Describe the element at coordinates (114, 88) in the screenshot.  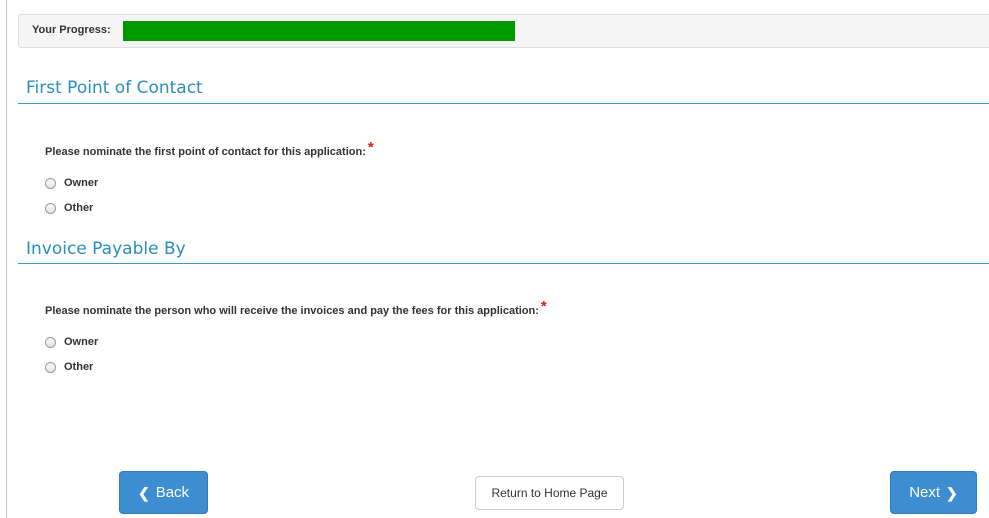
I see `section-title-first-point-of-contact: First Point of Contact` at that location.